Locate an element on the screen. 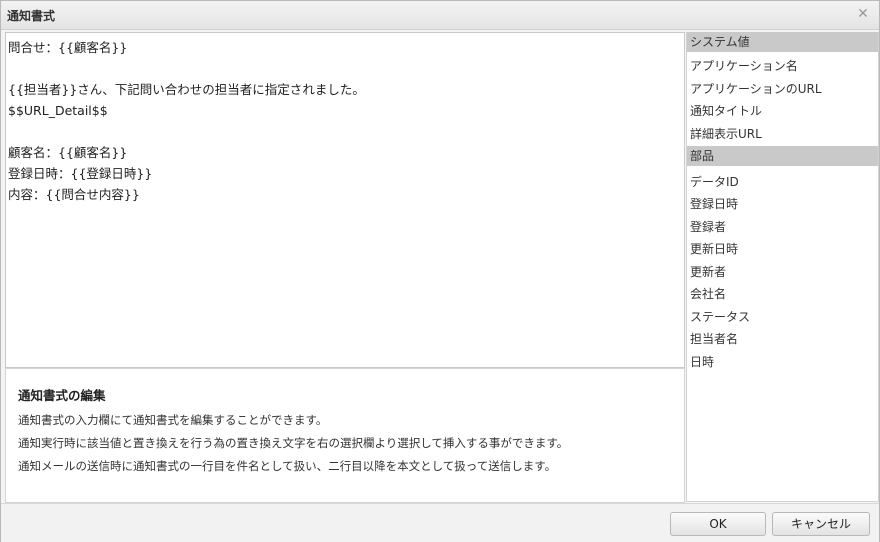 The width and height of the screenshot is (880, 542). sidebar-item-status: ステータス is located at coordinates (720, 316).